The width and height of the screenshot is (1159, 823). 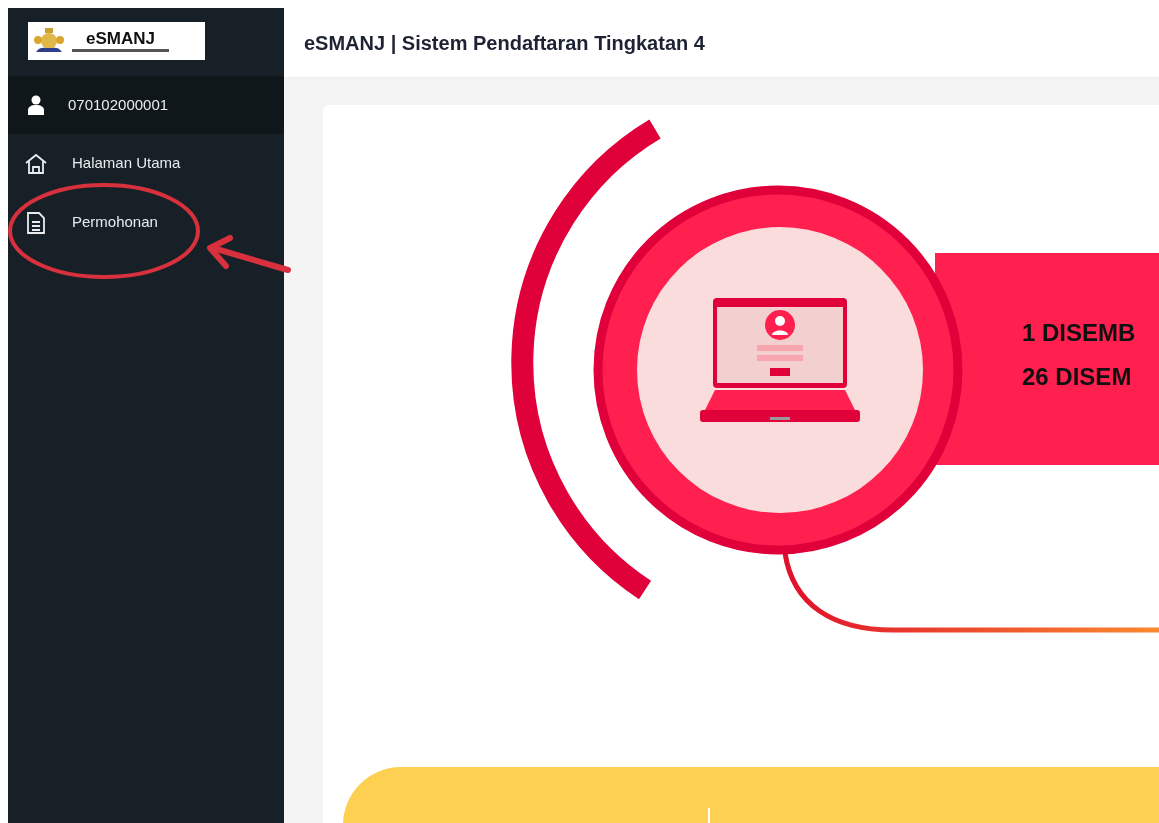 I want to click on sidebar-link: Permohonan, so click(x=146, y=222).